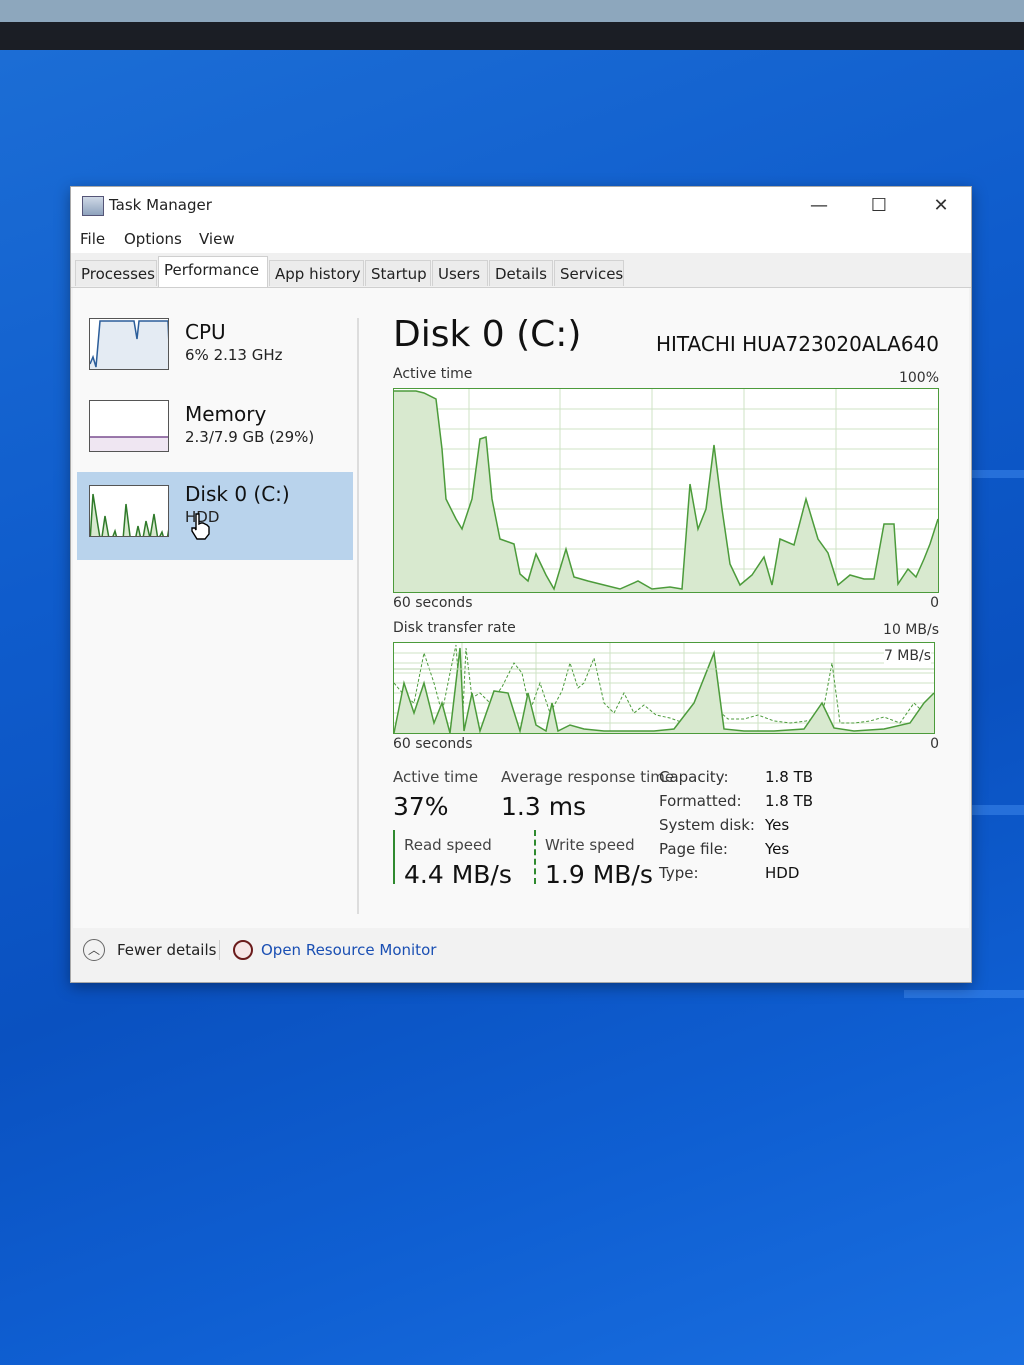 This screenshot has height=1365, width=1024. Describe the element at coordinates (433, 603) in the screenshot. I see `active-time-axis-left: 60 seconds` at that location.